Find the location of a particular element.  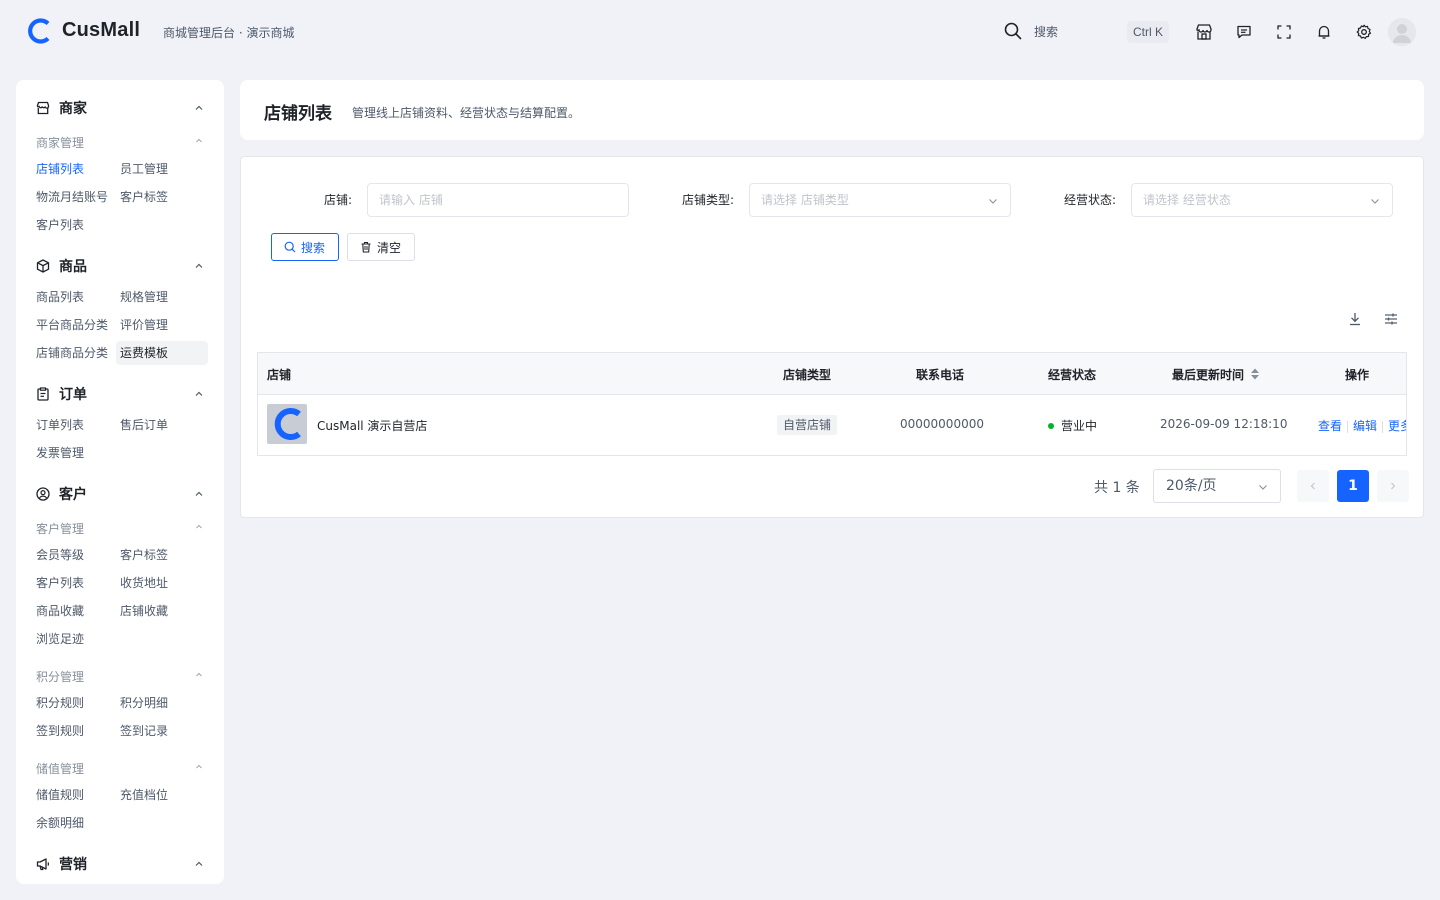

user-circle-icon is located at coordinates (43, 494).